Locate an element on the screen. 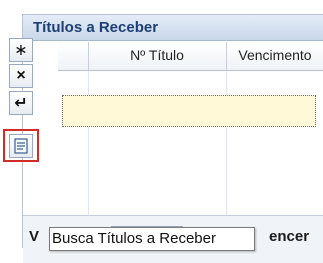 This screenshot has width=323, height=263. asterisk-icon: ∗ is located at coordinates (21, 50).